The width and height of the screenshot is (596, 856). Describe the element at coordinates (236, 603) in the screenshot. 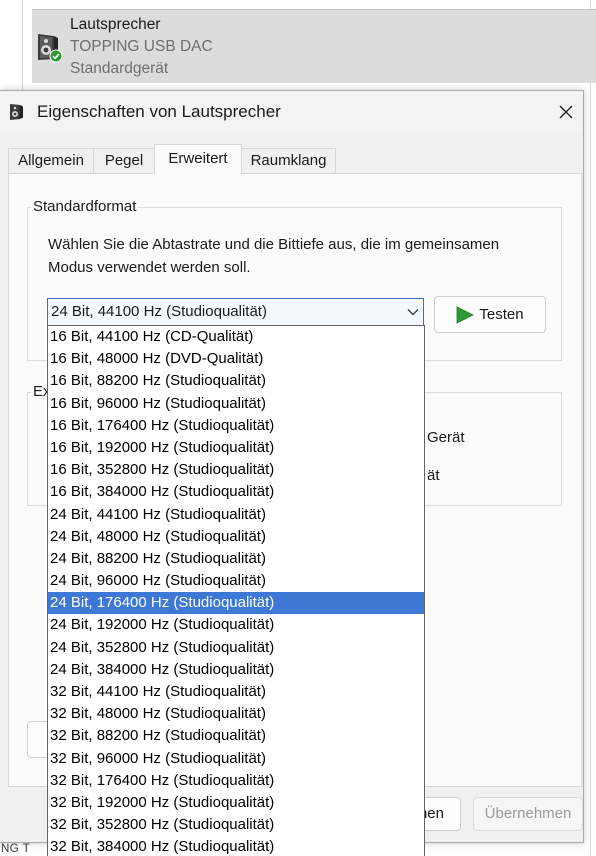

I see `dropdown-option: 24 Bit, 176400 Hz (Studioqualität)` at that location.